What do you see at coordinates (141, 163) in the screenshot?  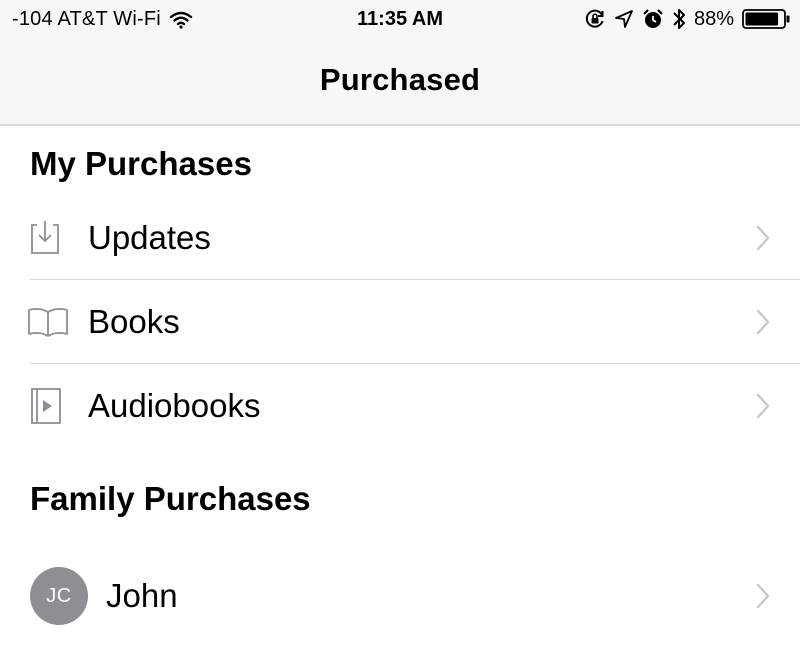 I see `section-header-my-purchases: My Purchases` at bounding box center [141, 163].